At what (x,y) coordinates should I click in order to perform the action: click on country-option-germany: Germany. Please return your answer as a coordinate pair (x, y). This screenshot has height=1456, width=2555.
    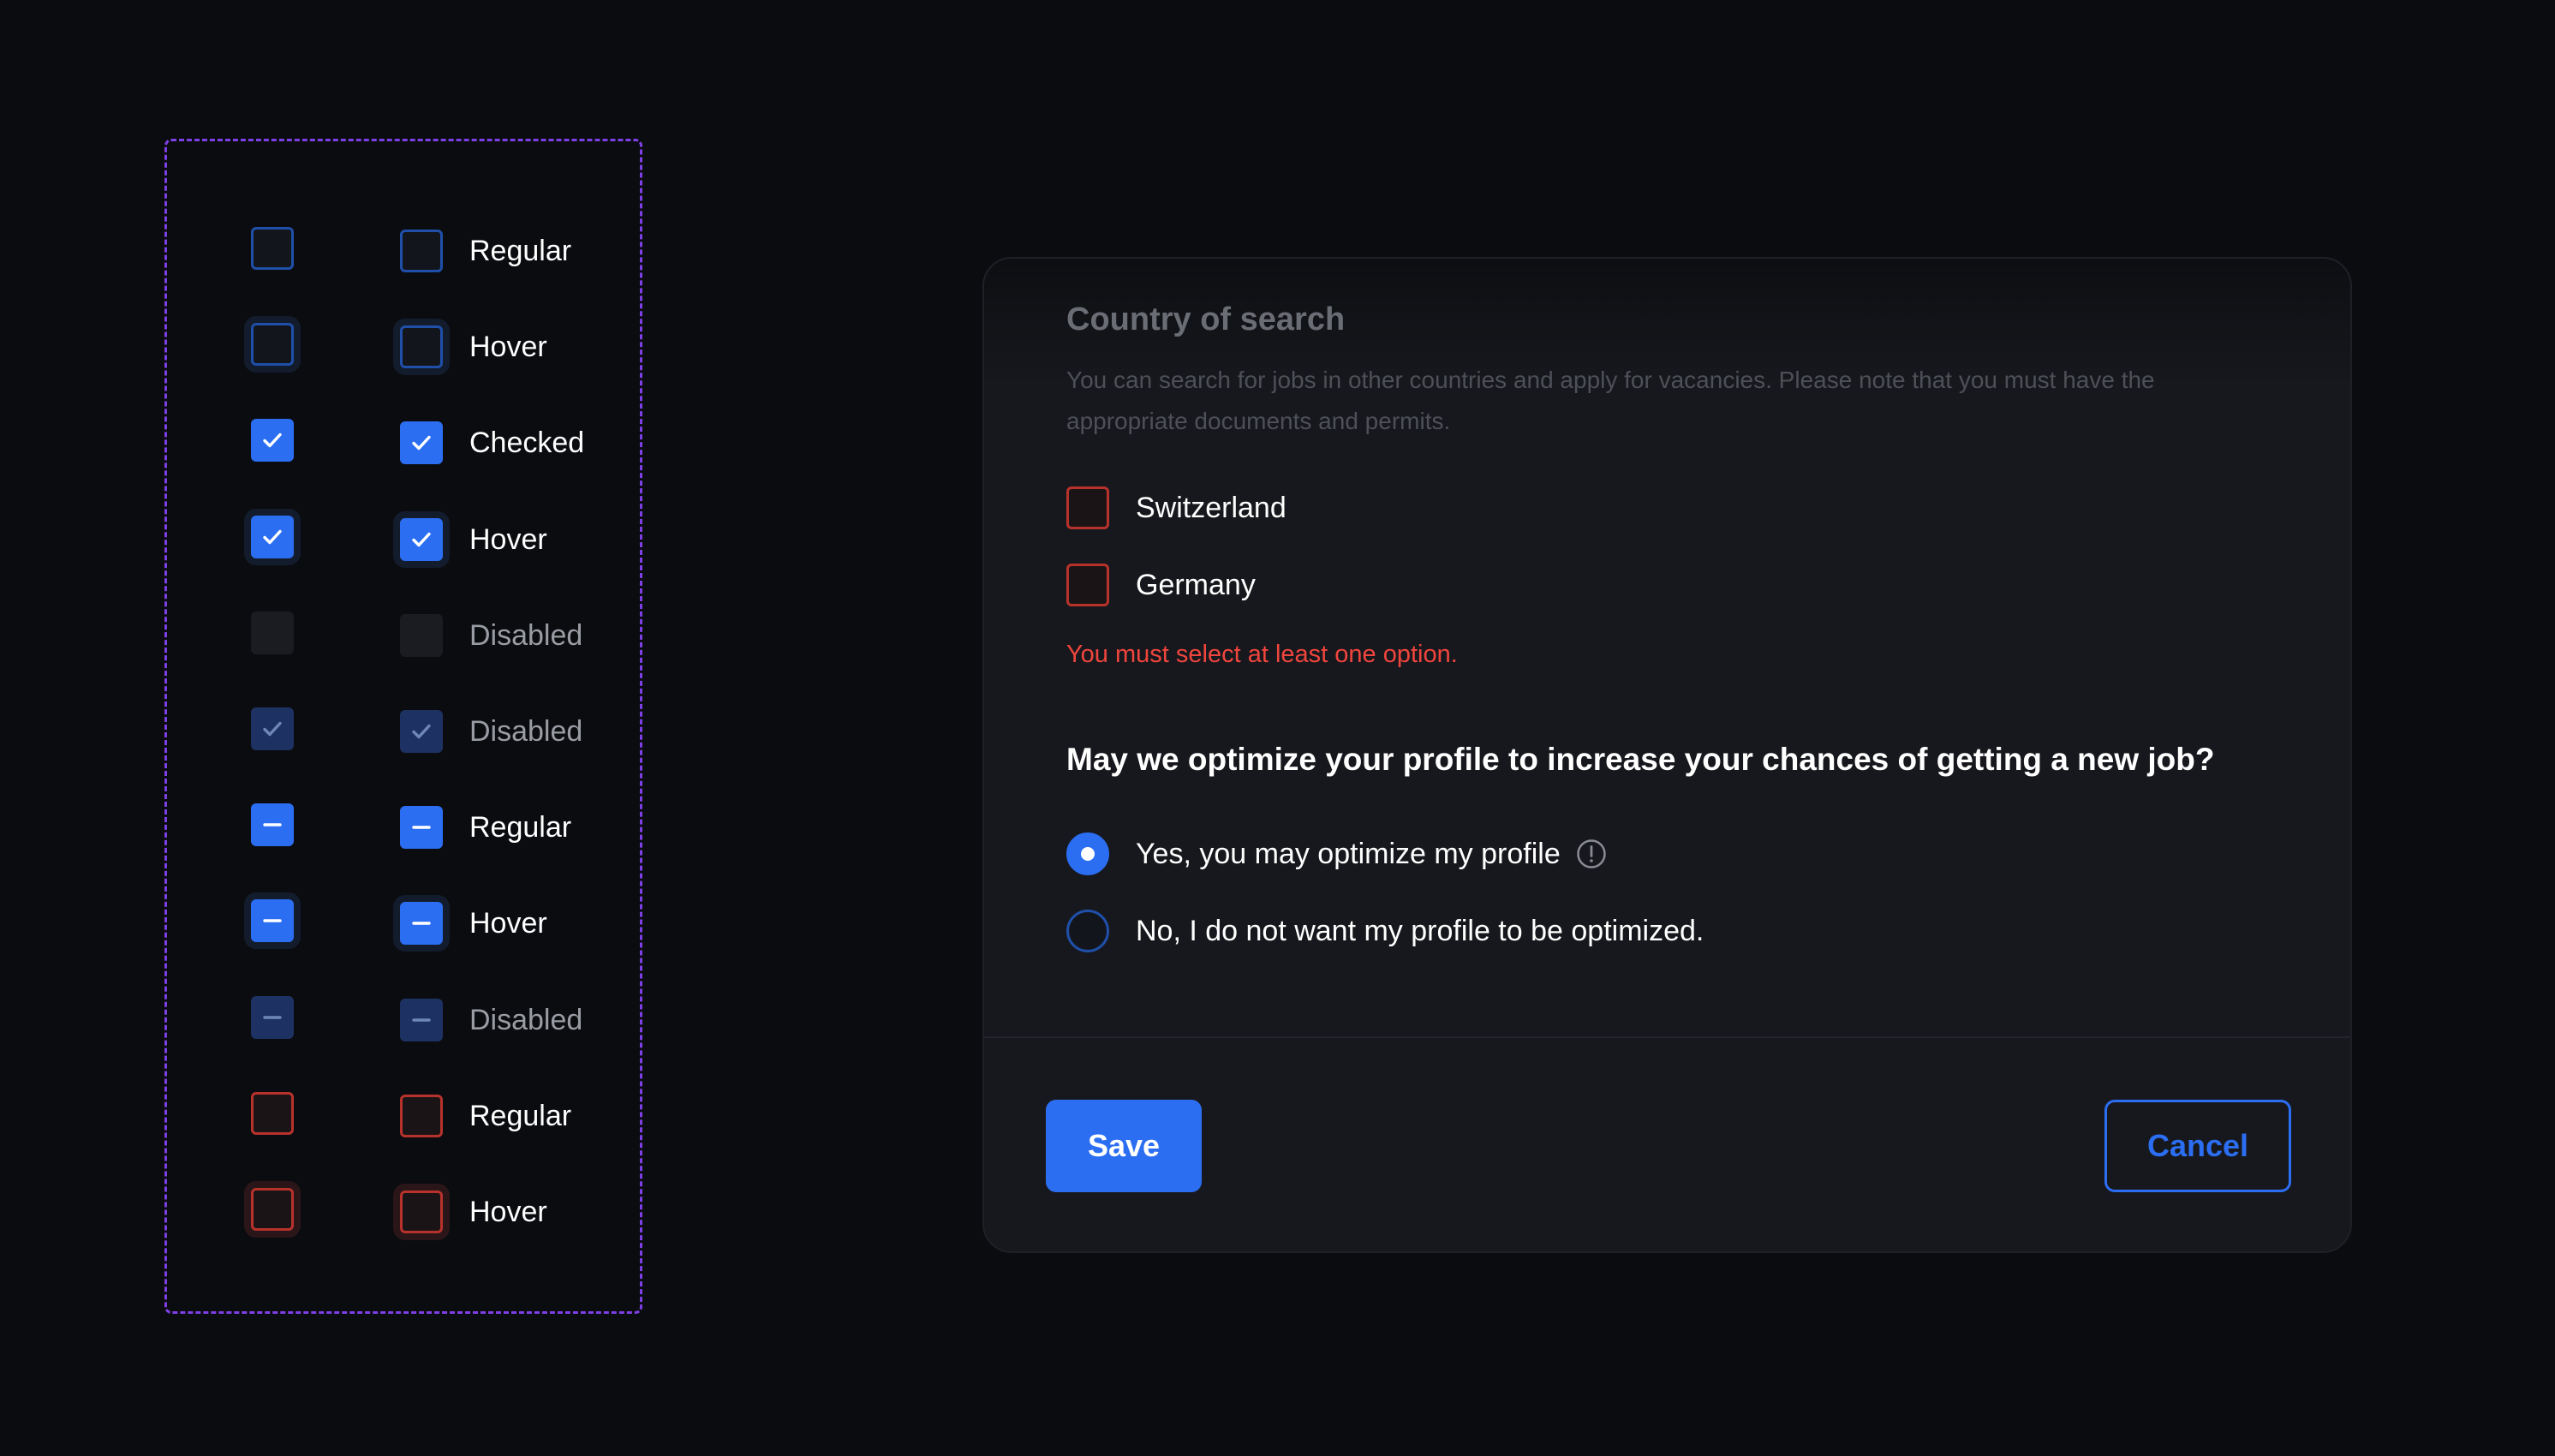
    Looking at the image, I should click on (1161, 585).